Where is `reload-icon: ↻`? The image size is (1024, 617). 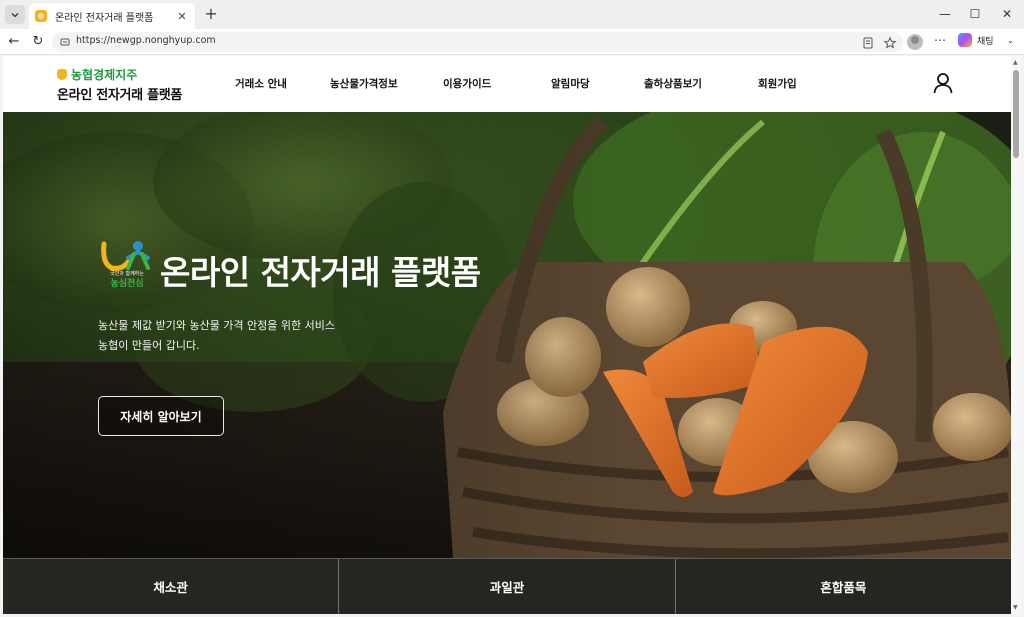
reload-icon: ↻ is located at coordinates (38, 42).